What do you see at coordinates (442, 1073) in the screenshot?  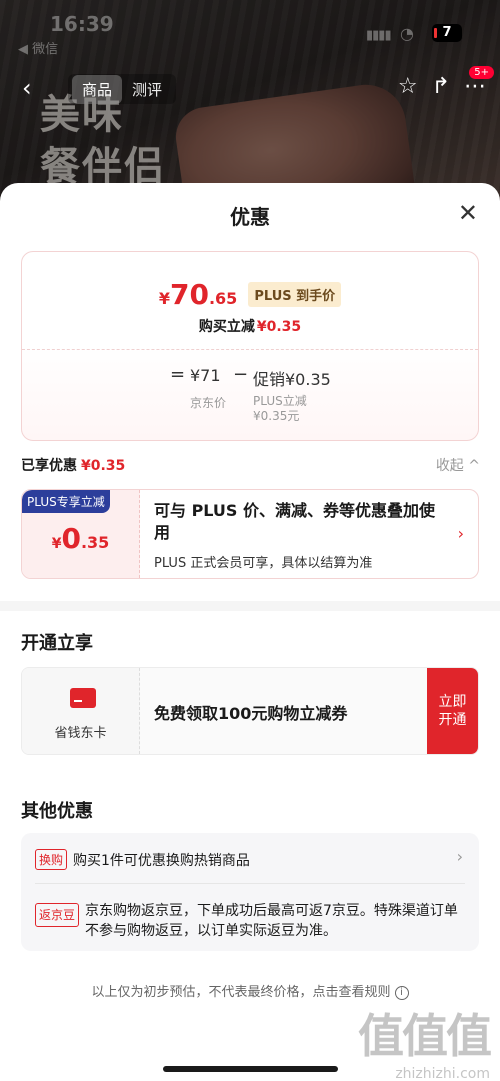 I see `watermark-url: zhizhizhi.com` at bounding box center [442, 1073].